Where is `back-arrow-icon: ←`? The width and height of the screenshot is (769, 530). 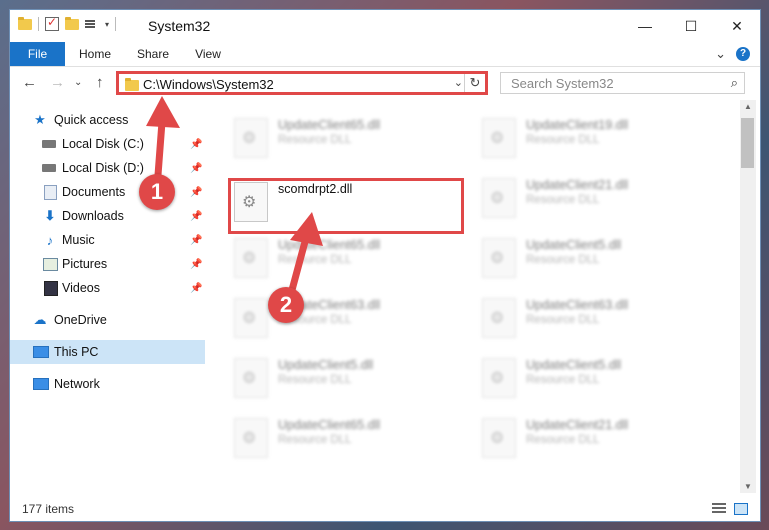
back-arrow-icon: ← is located at coordinates (29, 82).